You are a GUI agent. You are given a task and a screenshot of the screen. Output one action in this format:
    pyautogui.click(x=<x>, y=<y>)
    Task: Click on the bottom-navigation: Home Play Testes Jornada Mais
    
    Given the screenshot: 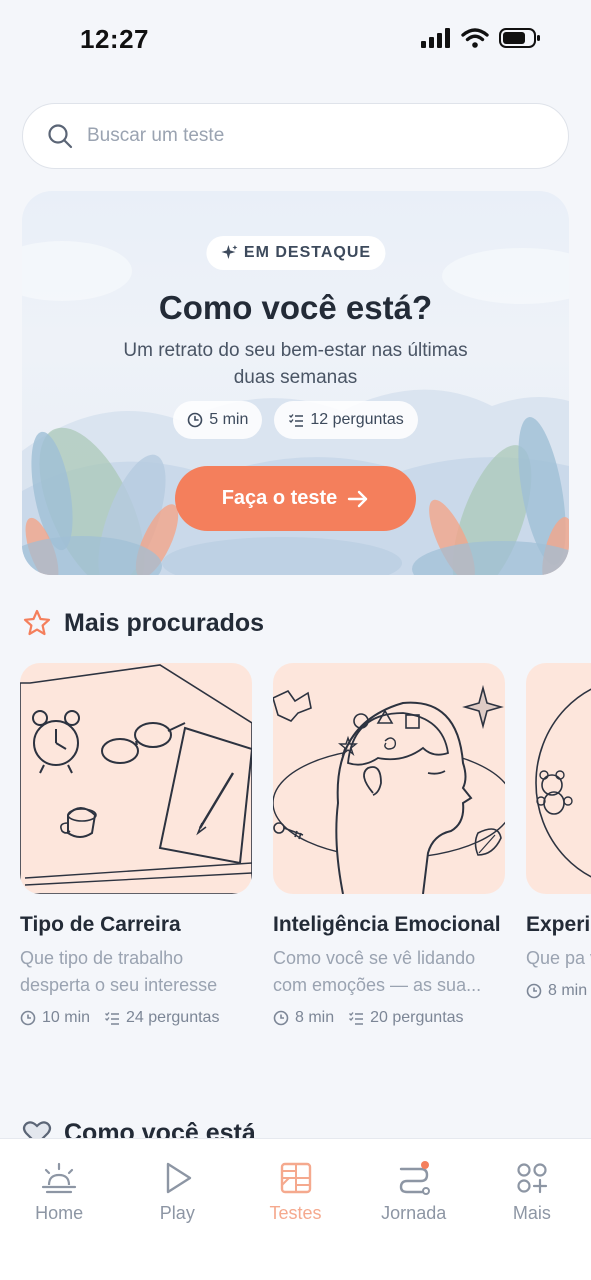 What is the action you would take?
    pyautogui.click(x=295, y=1209)
    